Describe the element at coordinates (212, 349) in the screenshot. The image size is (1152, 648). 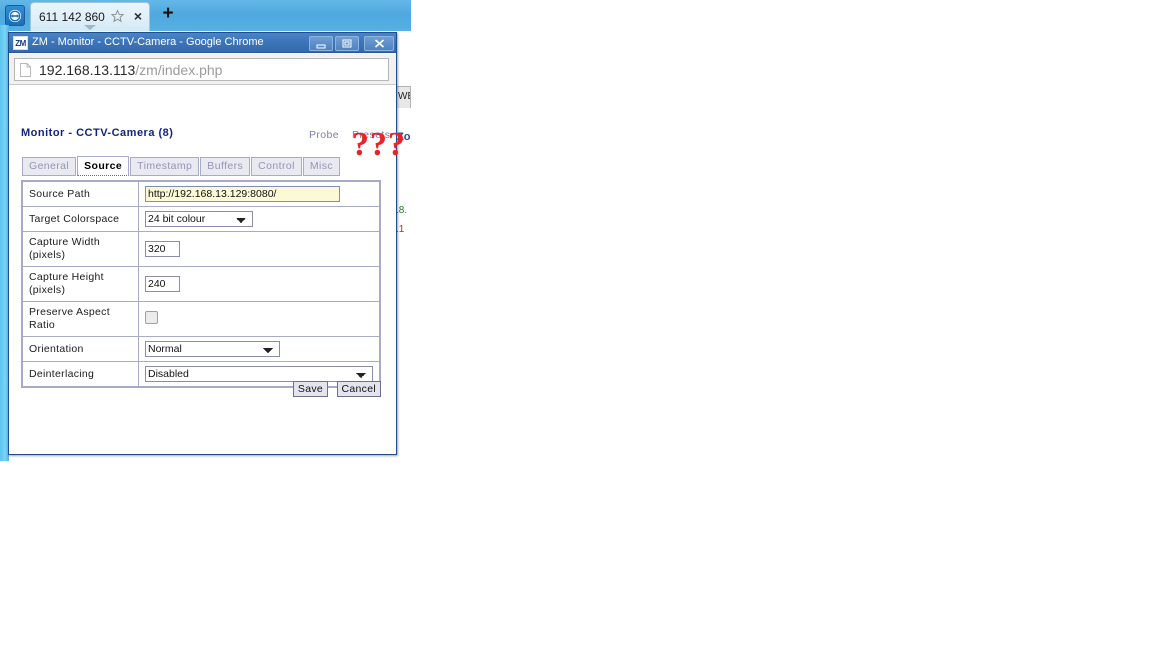
I see `orientation-select: Normal` at that location.